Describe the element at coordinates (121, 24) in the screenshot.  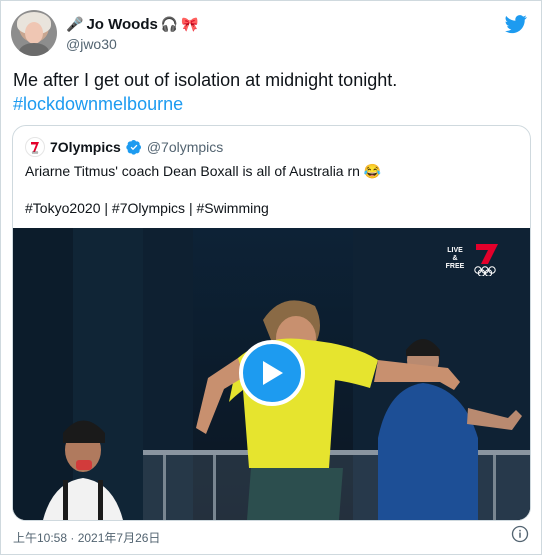
I see `author-name: Jo Woods` at that location.